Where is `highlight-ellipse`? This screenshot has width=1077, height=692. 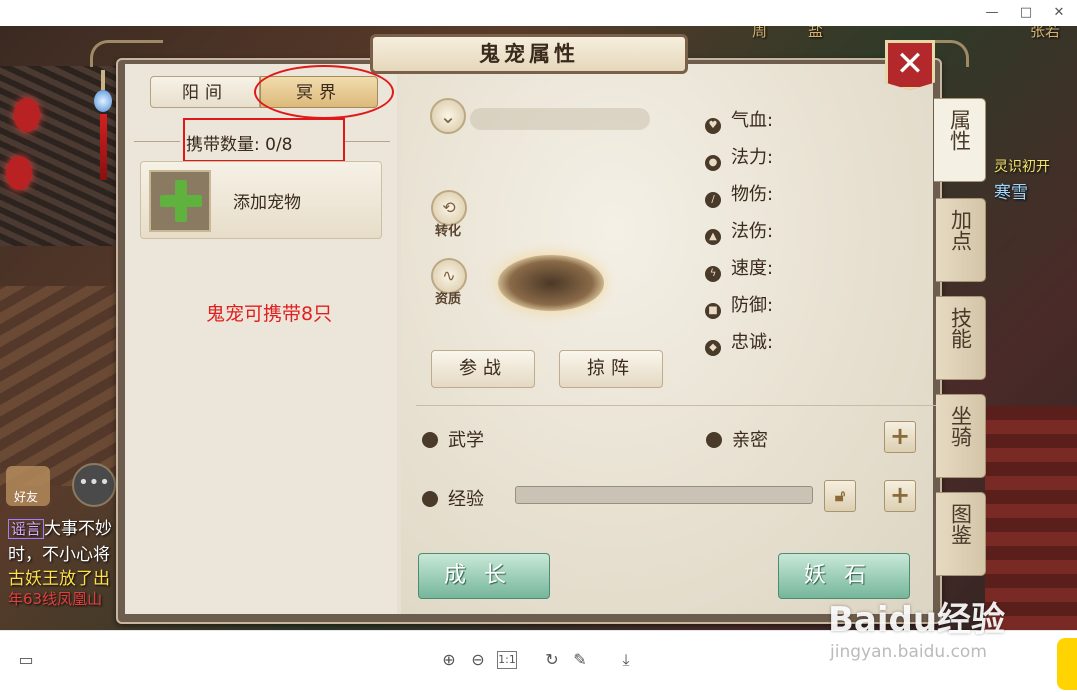 highlight-ellipse is located at coordinates (324, 92).